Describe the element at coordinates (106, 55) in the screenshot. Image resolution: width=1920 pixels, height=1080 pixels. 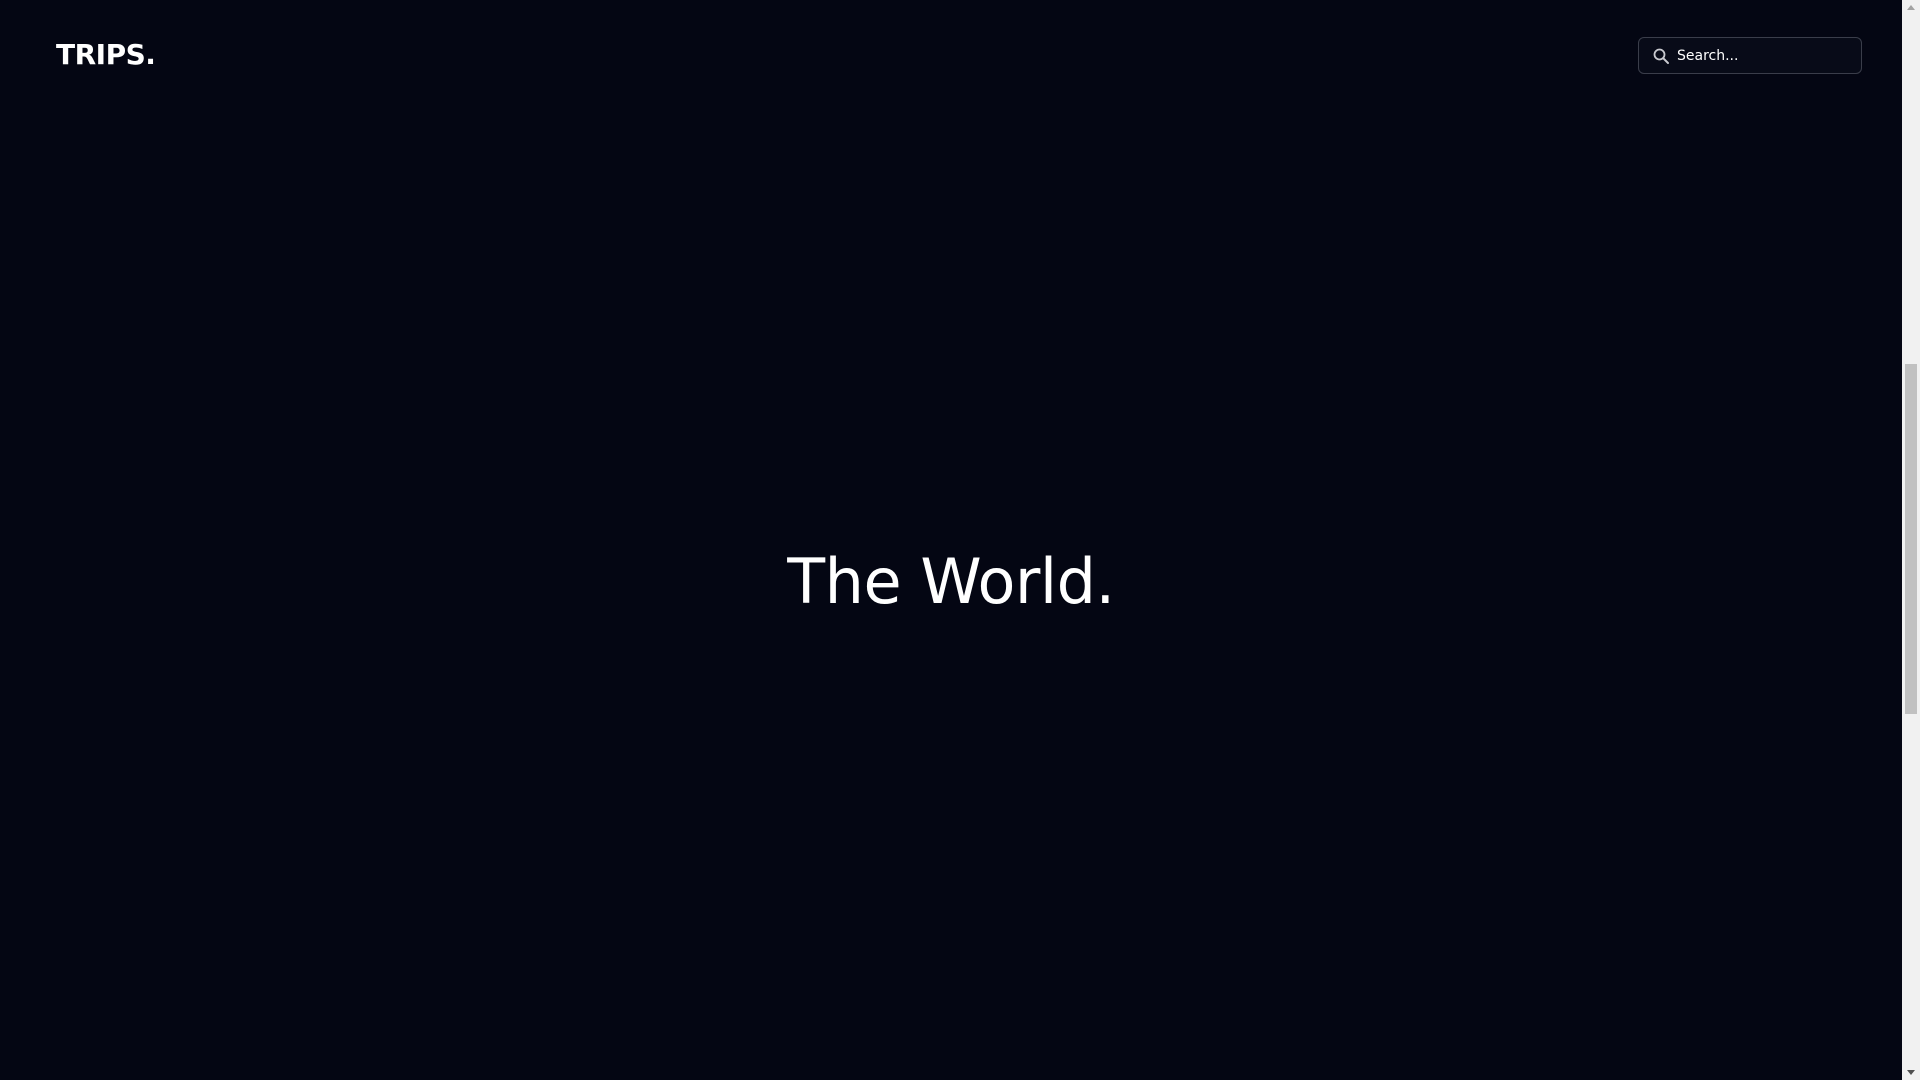
I see `brand-logo: TRIPS.` at that location.